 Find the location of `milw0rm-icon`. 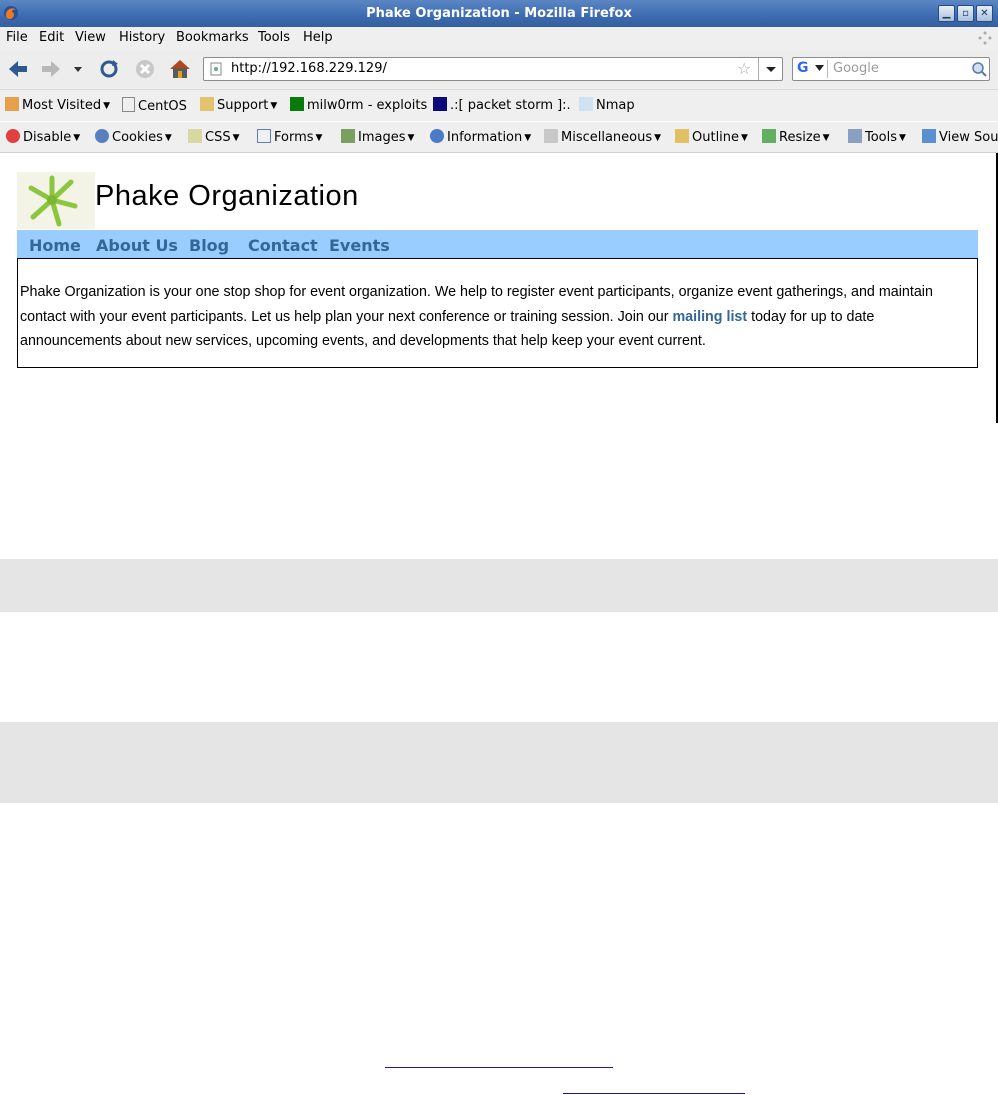

milw0rm-icon is located at coordinates (297, 104).